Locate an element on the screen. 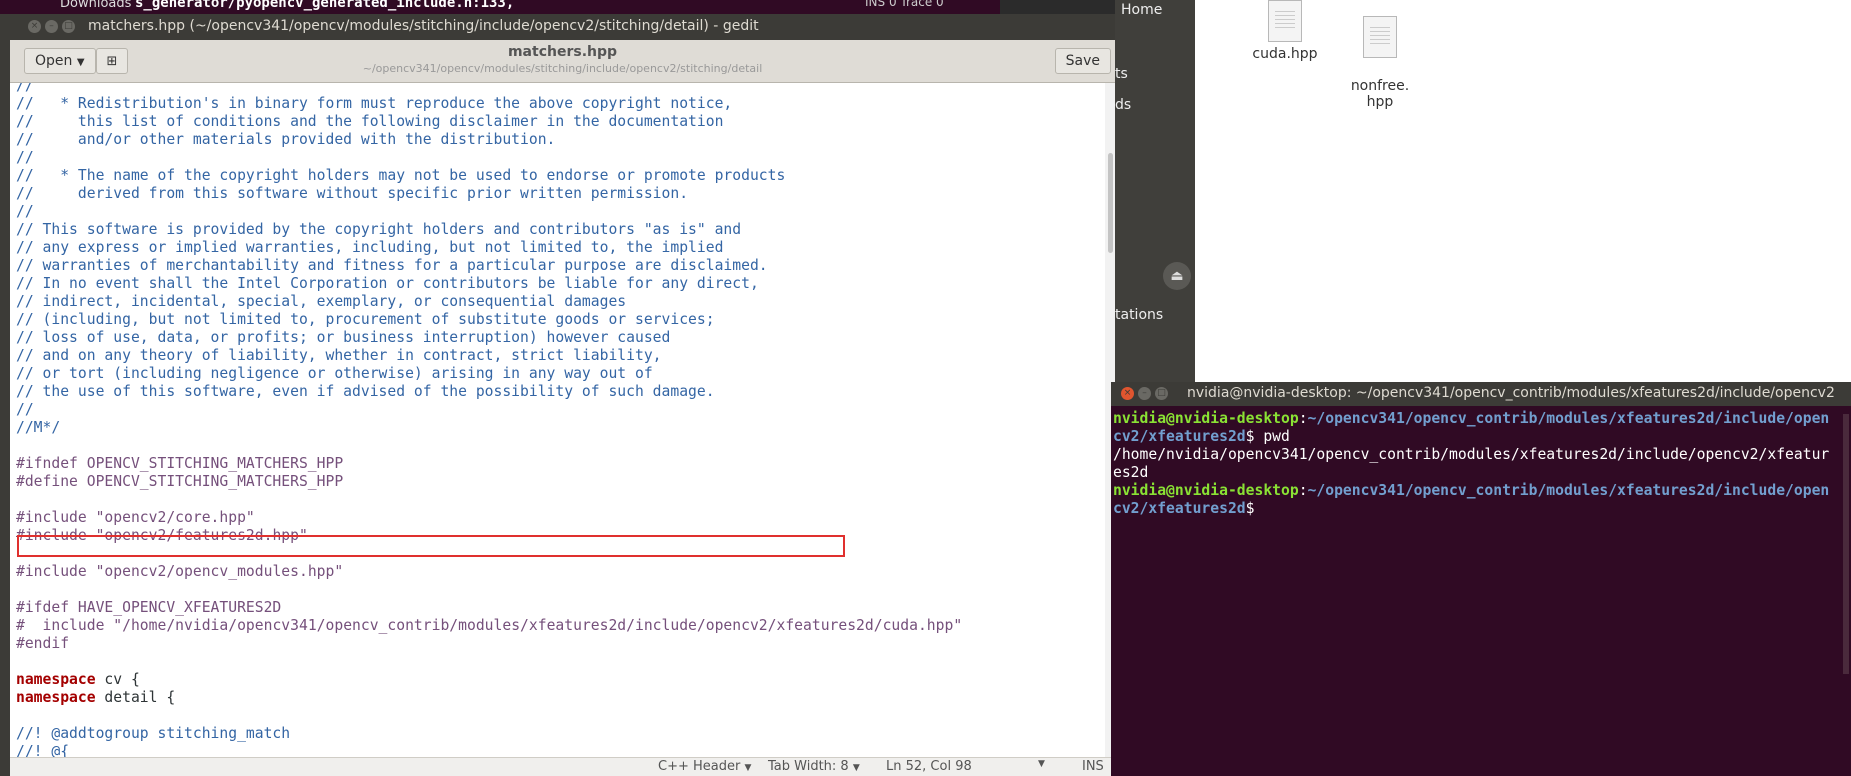 This screenshot has height=776, width=1851. sidebar-item-partial-3: tations is located at coordinates (1139, 315).